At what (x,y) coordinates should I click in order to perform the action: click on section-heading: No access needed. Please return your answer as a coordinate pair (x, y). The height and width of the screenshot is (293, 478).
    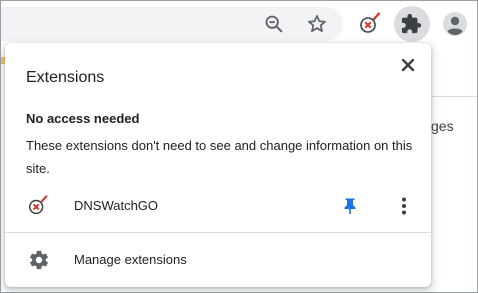
    Looking at the image, I should click on (83, 118).